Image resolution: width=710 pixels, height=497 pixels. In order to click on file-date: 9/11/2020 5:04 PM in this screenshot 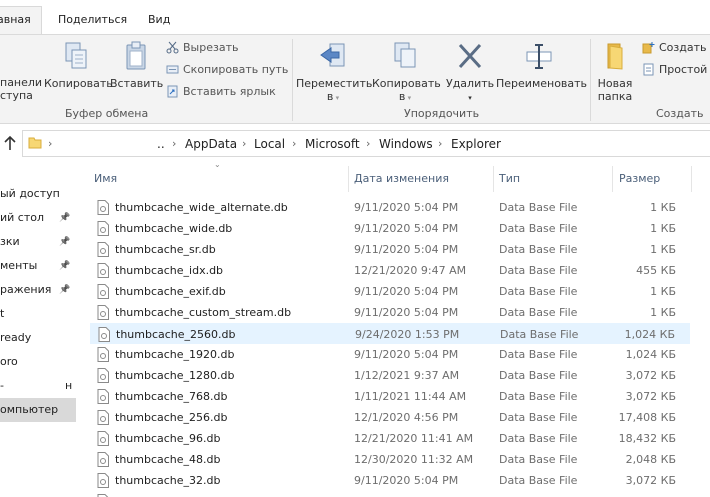, I will do `click(406, 228)`.